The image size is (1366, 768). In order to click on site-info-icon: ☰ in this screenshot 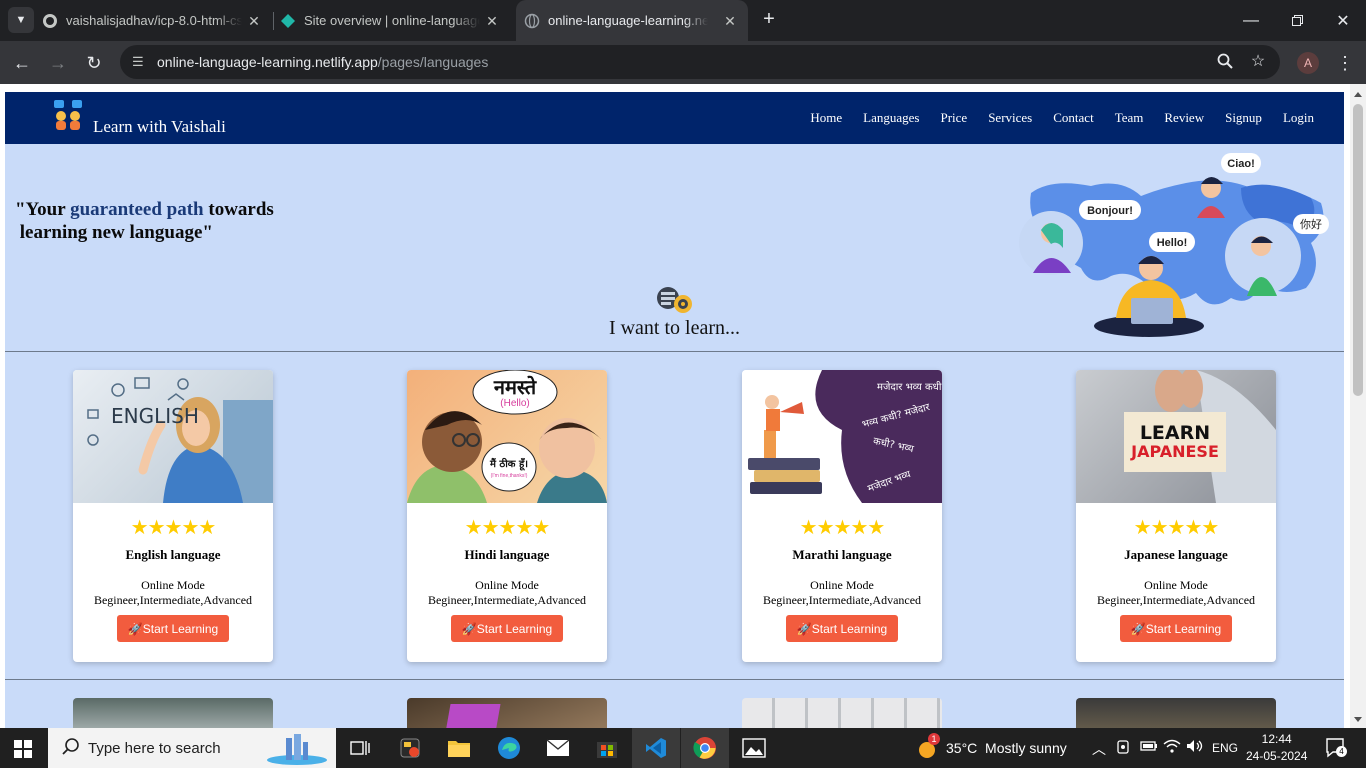, I will do `click(140, 62)`.